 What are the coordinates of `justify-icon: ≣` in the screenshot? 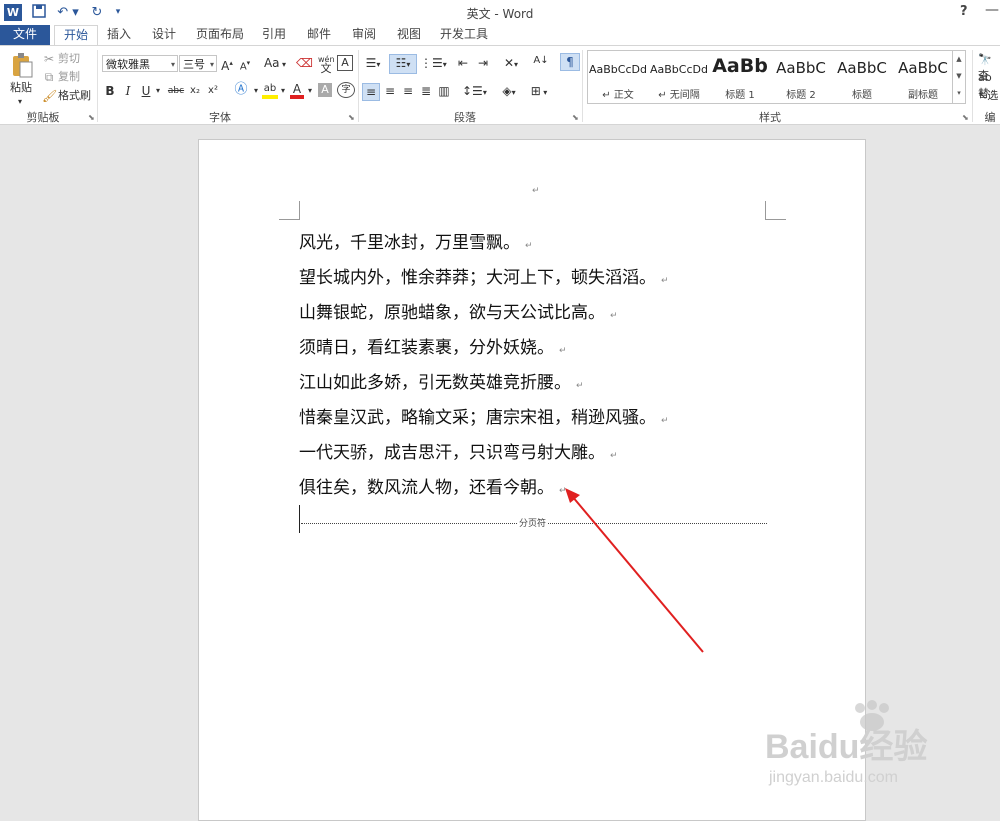 It's located at (426, 91).